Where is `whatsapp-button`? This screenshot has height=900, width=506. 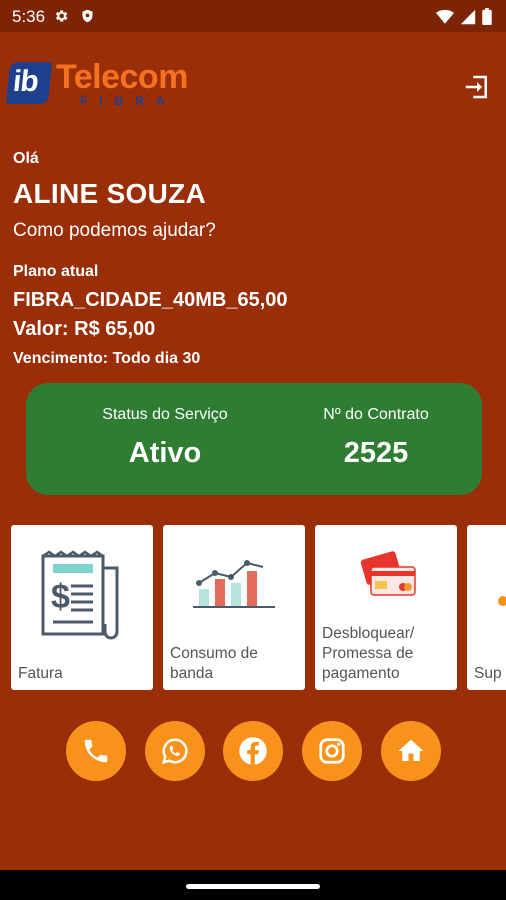 whatsapp-button is located at coordinates (175, 751).